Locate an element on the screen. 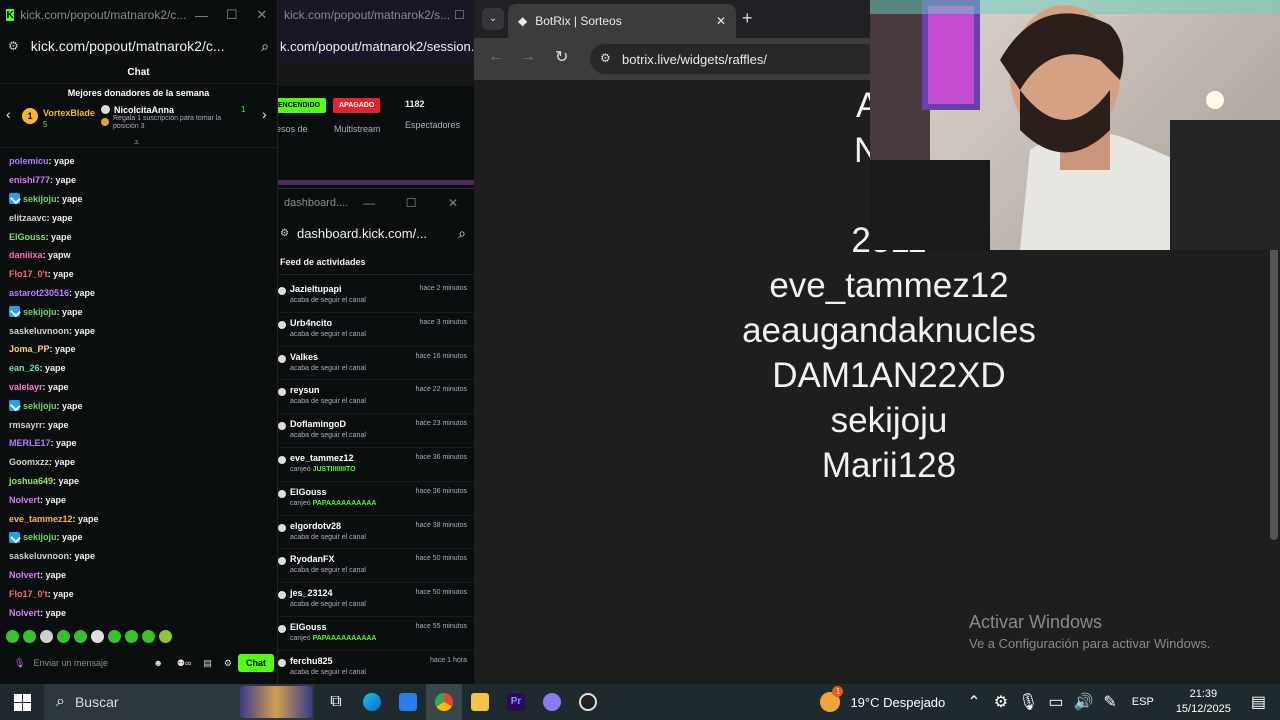 The width and height of the screenshot is (1280, 720). chat-username: joshua649 is located at coordinates (31, 481).